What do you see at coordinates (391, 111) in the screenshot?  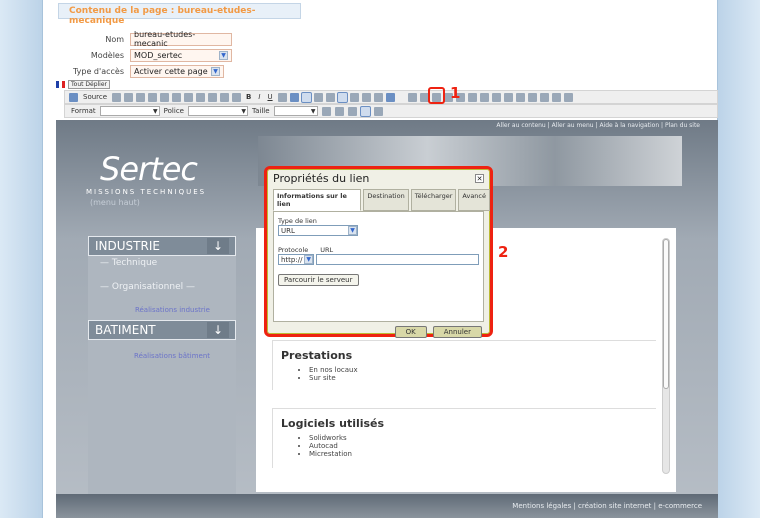 I see `toolbar-row-2: Format ▼ Police ▼ Taille ▼` at bounding box center [391, 111].